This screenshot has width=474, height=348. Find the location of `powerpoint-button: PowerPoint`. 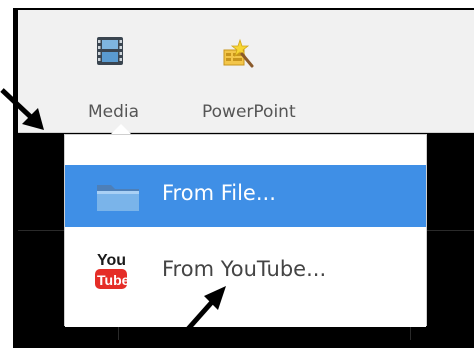

powerpoint-button: PowerPoint is located at coordinates (245, 71).